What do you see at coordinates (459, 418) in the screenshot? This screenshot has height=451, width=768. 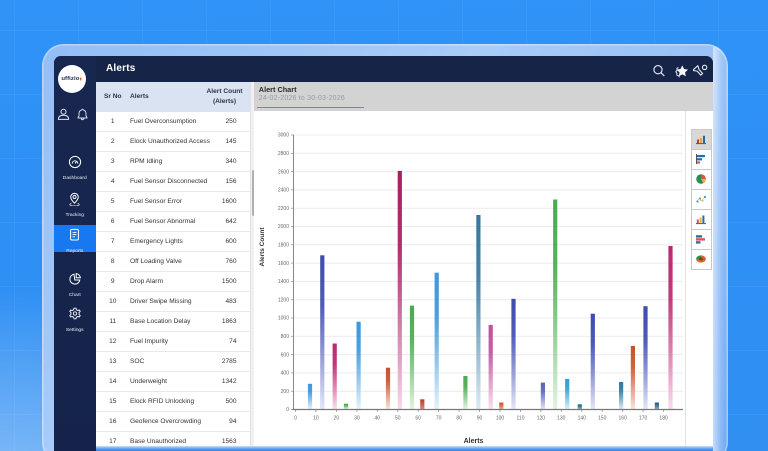 I see `svg-text: 80` at bounding box center [459, 418].